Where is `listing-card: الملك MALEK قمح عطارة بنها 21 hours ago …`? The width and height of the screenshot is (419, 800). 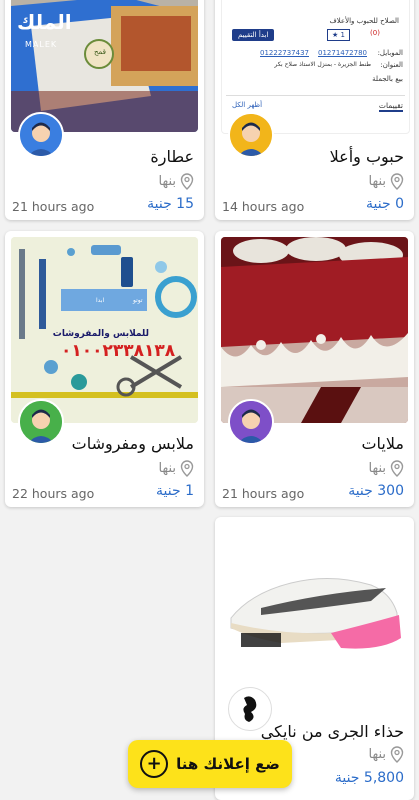
listing-card: الملك MALEK قمح عطارة بنها 21 hours ago … is located at coordinates (104, 110).